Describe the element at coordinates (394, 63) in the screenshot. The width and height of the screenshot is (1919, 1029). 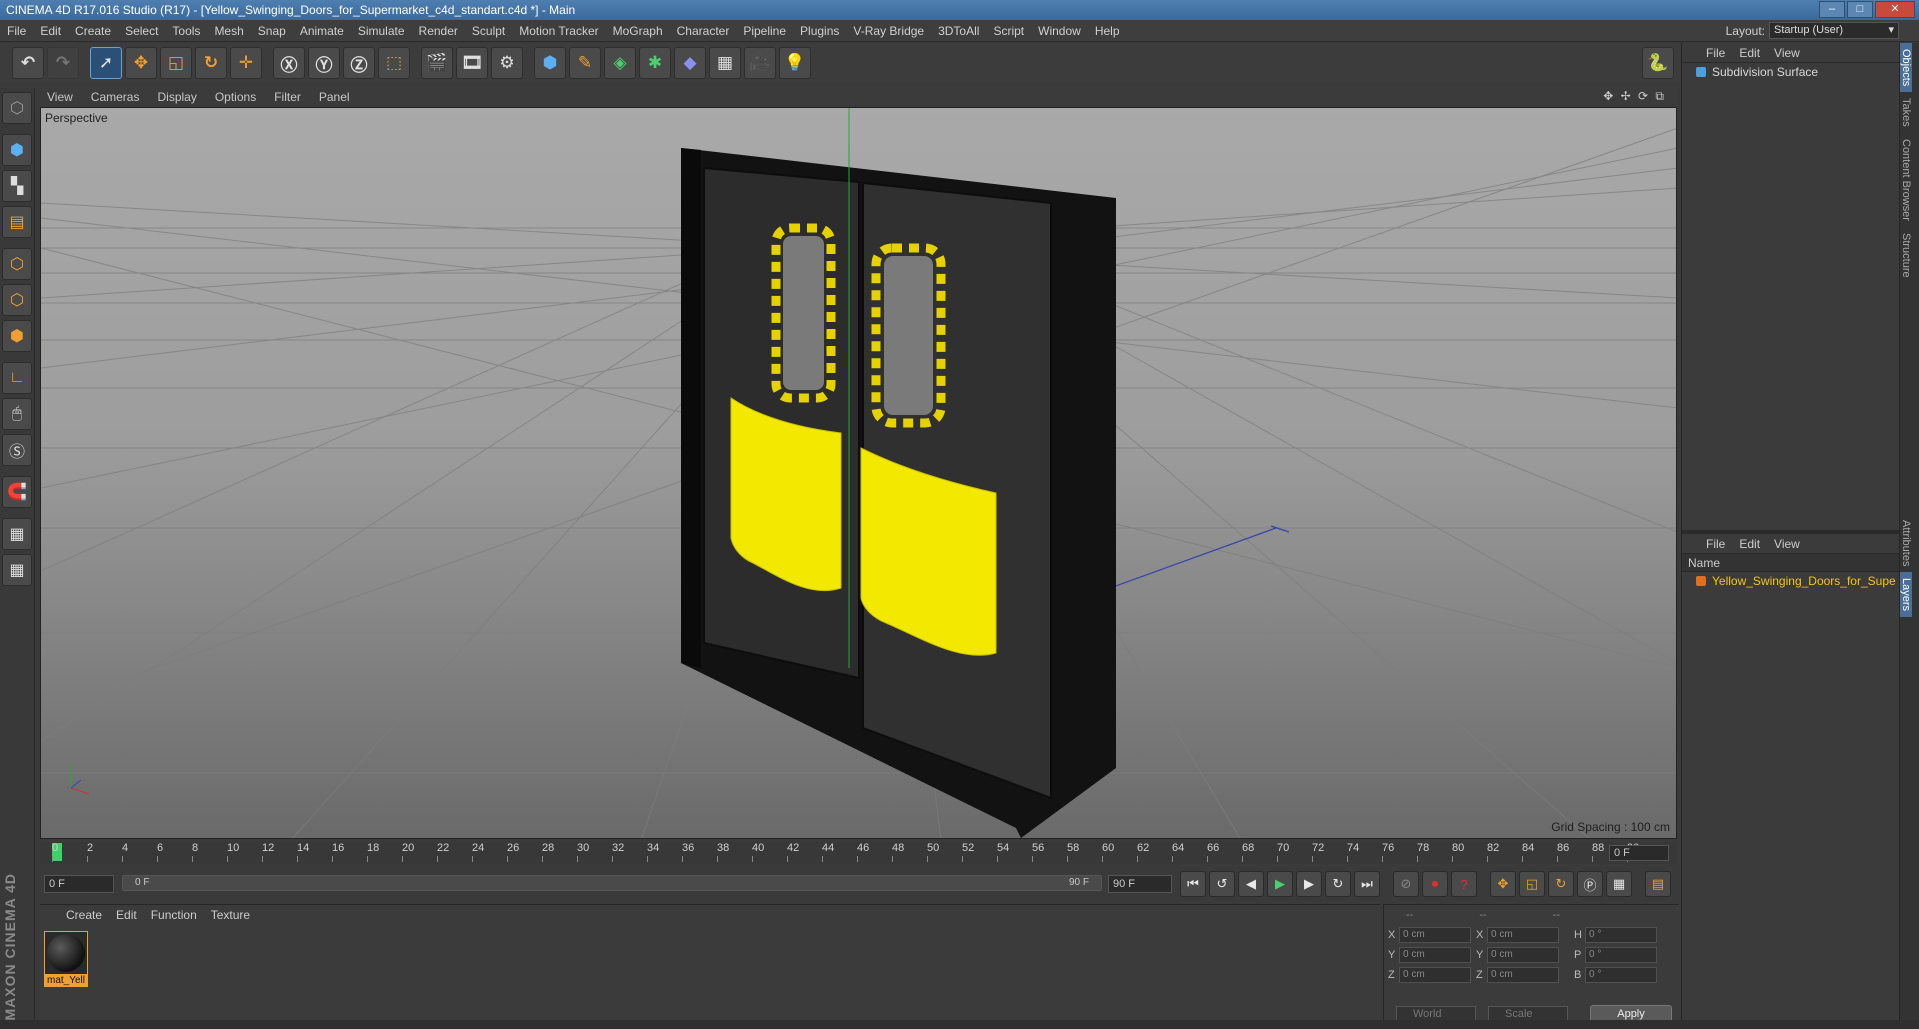
I see `coordinate-system-icon: ⬚` at that location.